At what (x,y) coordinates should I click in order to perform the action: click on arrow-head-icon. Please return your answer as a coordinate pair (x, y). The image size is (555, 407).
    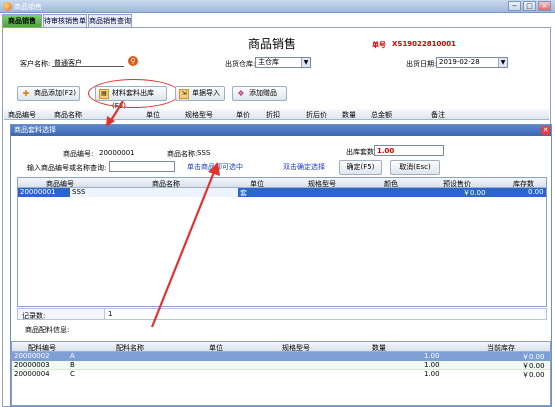
    Looking at the image, I should click on (214, 169).